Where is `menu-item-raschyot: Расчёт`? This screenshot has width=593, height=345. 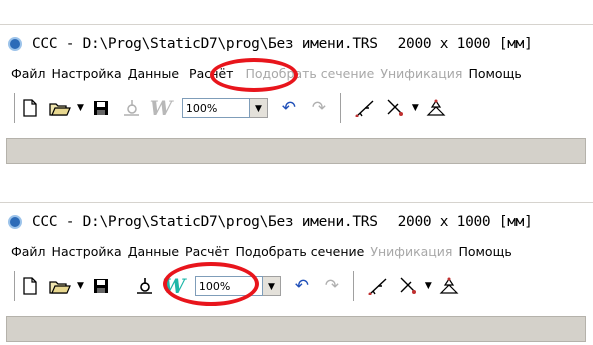
menu-item-raschyot: Расчёт is located at coordinates (207, 251).